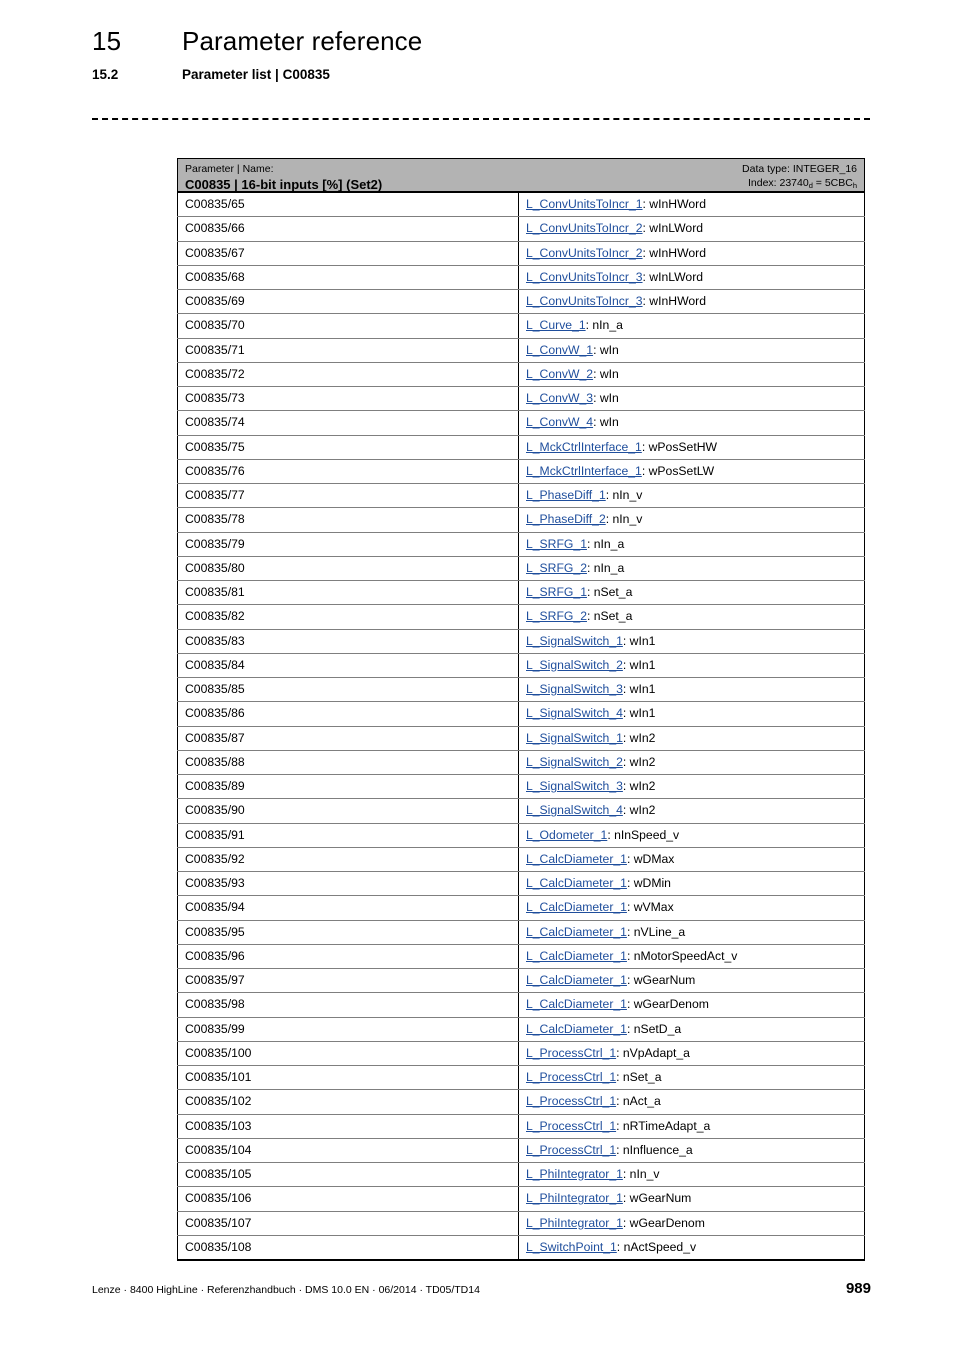  What do you see at coordinates (667, 1004) in the screenshot?
I see `signal-port-label: : wGearDenom` at bounding box center [667, 1004].